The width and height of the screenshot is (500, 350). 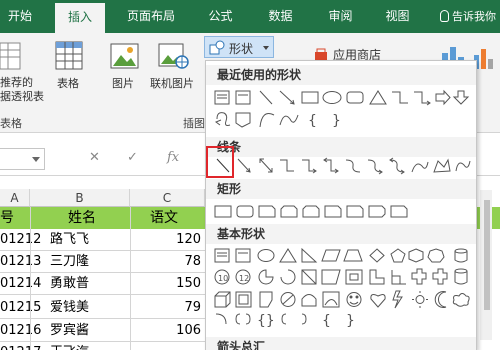 What do you see at coordinates (239, 47) in the screenshot?
I see `shapes-button: 形状` at bounding box center [239, 47].